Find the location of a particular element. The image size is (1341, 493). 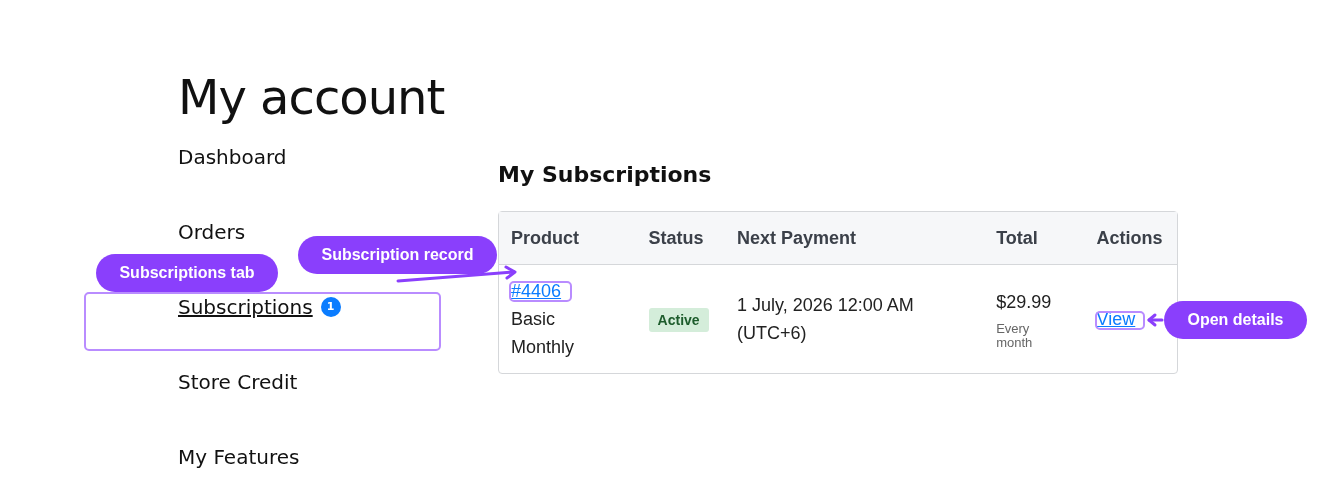

column-header: Product is located at coordinates (568, 238).